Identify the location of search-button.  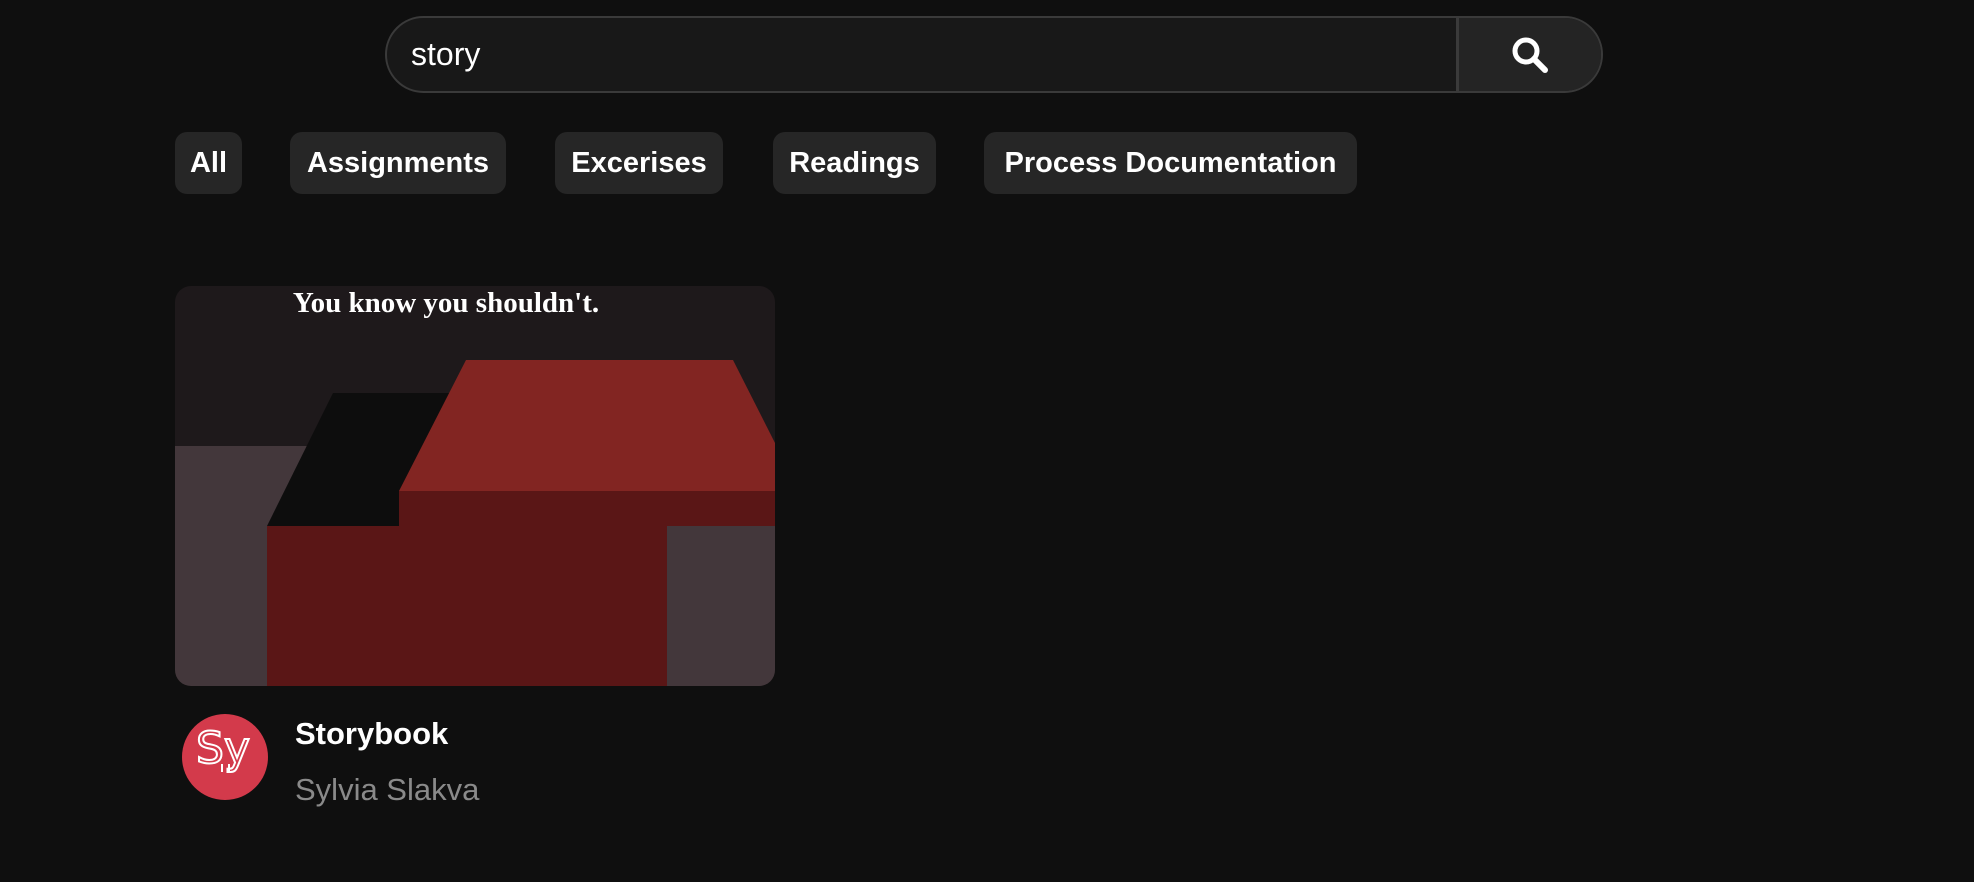
(1528, 54).